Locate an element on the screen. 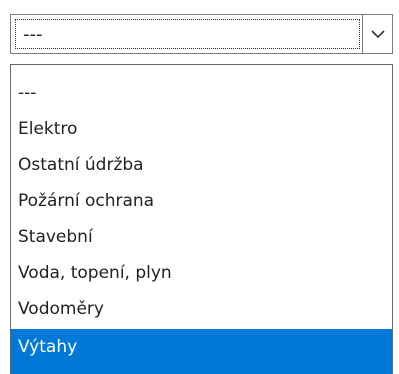 The image size is (399, 374). dropdown-option-stavebni: Stavební is located at coordinates (201, 237).